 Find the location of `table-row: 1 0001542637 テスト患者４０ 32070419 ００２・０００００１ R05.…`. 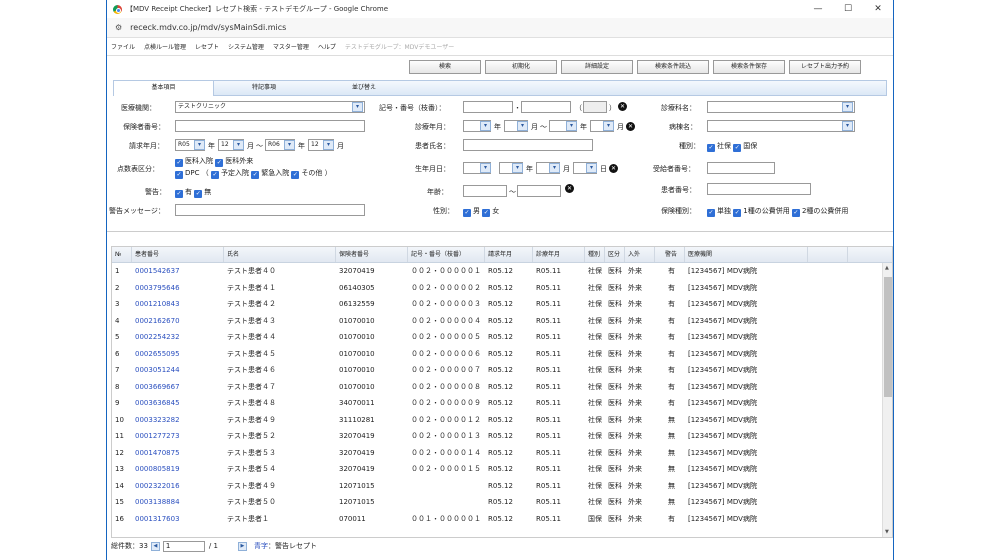

table-row: 1 0001542637 テスト患者４０ 32070419 ００２・０００００１ R05.… is located at coordinates (502, 271).